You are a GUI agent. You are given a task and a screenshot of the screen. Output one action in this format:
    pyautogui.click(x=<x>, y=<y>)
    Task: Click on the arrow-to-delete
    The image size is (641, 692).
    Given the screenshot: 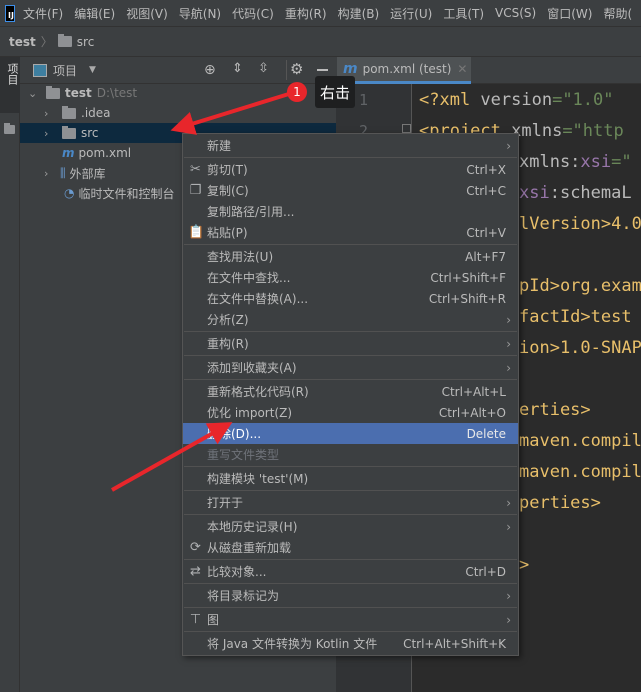 What is the action you would take?
    pyautogui.click(x=172, y=457)
    